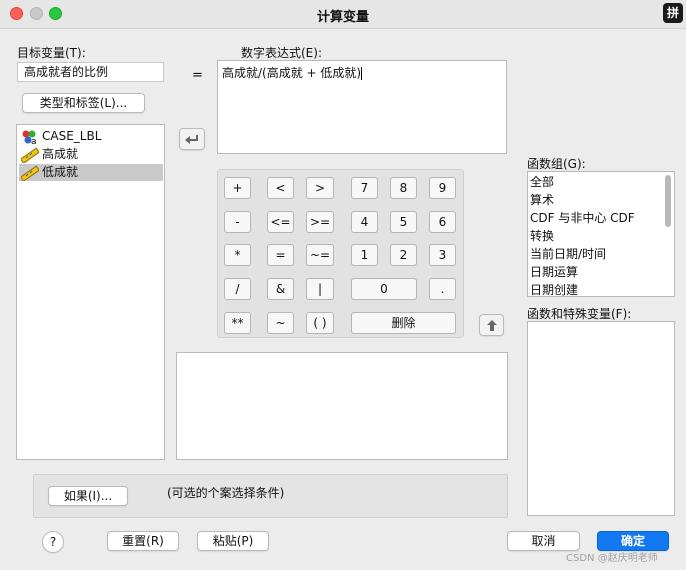 The width and height of the screenshot is (686, 570). What do you see at coordinates (403, 222) in the screenshot?
I see `key-5: 5` at bounding box center [403, 222].